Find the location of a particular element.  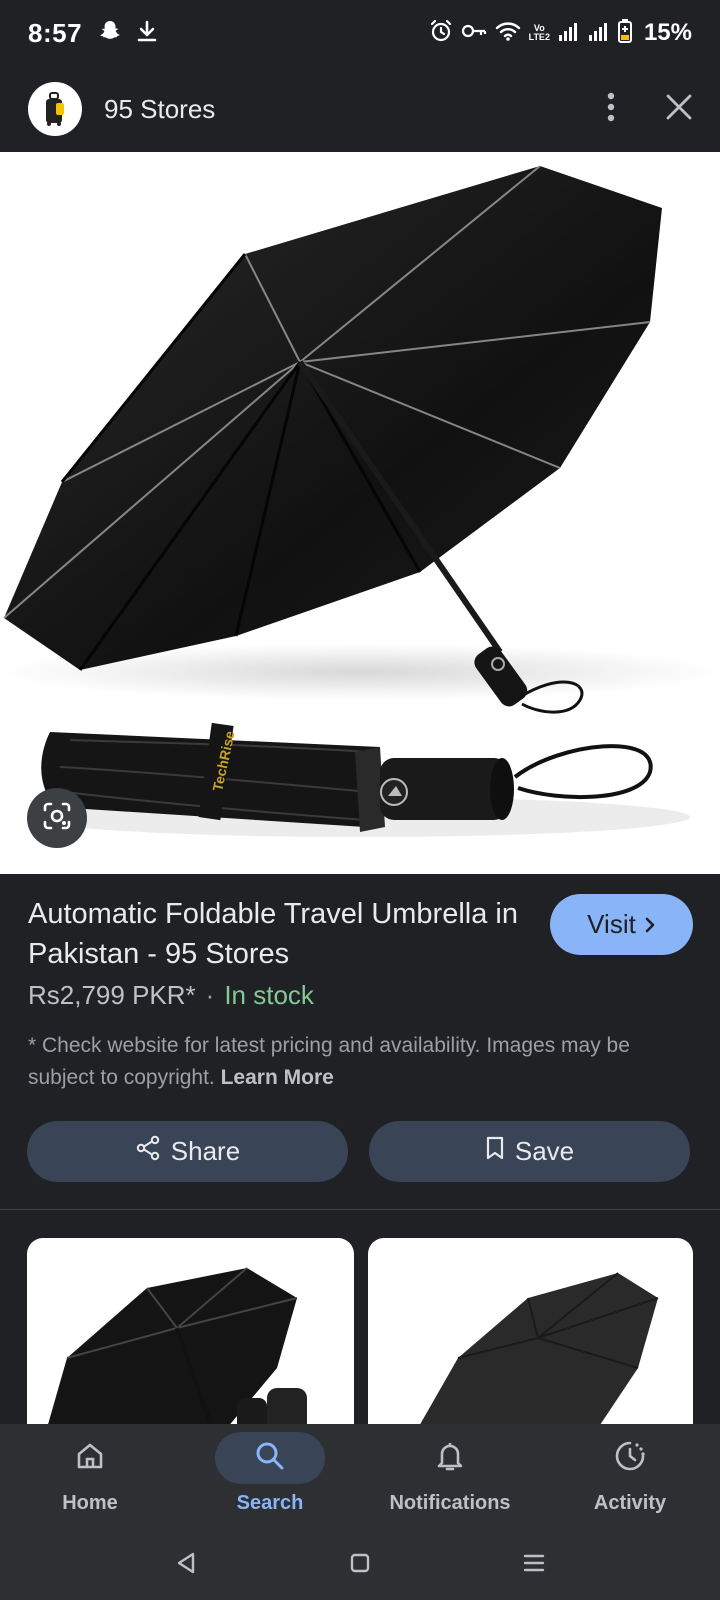

search-icon is located at coordinates (270, 1458).